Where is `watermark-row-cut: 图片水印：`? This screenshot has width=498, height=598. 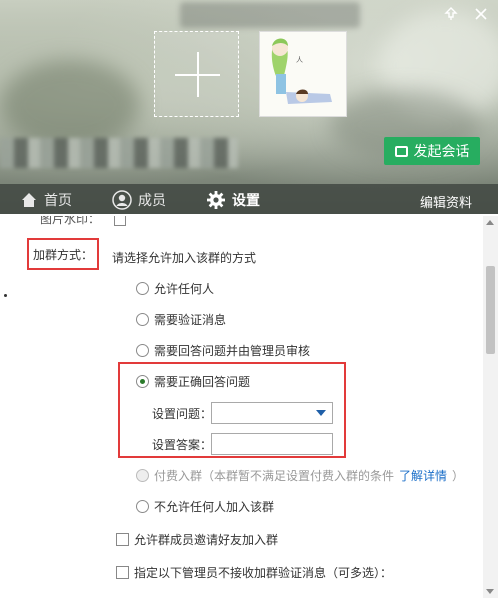
watermark-row-cut: 图片水印： is located at coordinates (83, 221).